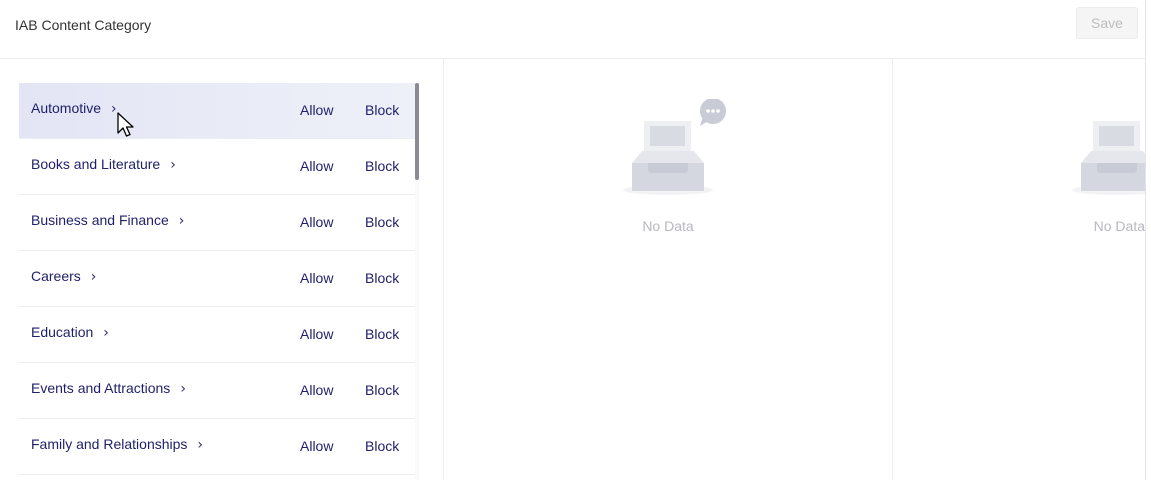 This screenshot has width=1151, height=480. I want to click on page-header: IAB Content Category Save, so click(573, 29).